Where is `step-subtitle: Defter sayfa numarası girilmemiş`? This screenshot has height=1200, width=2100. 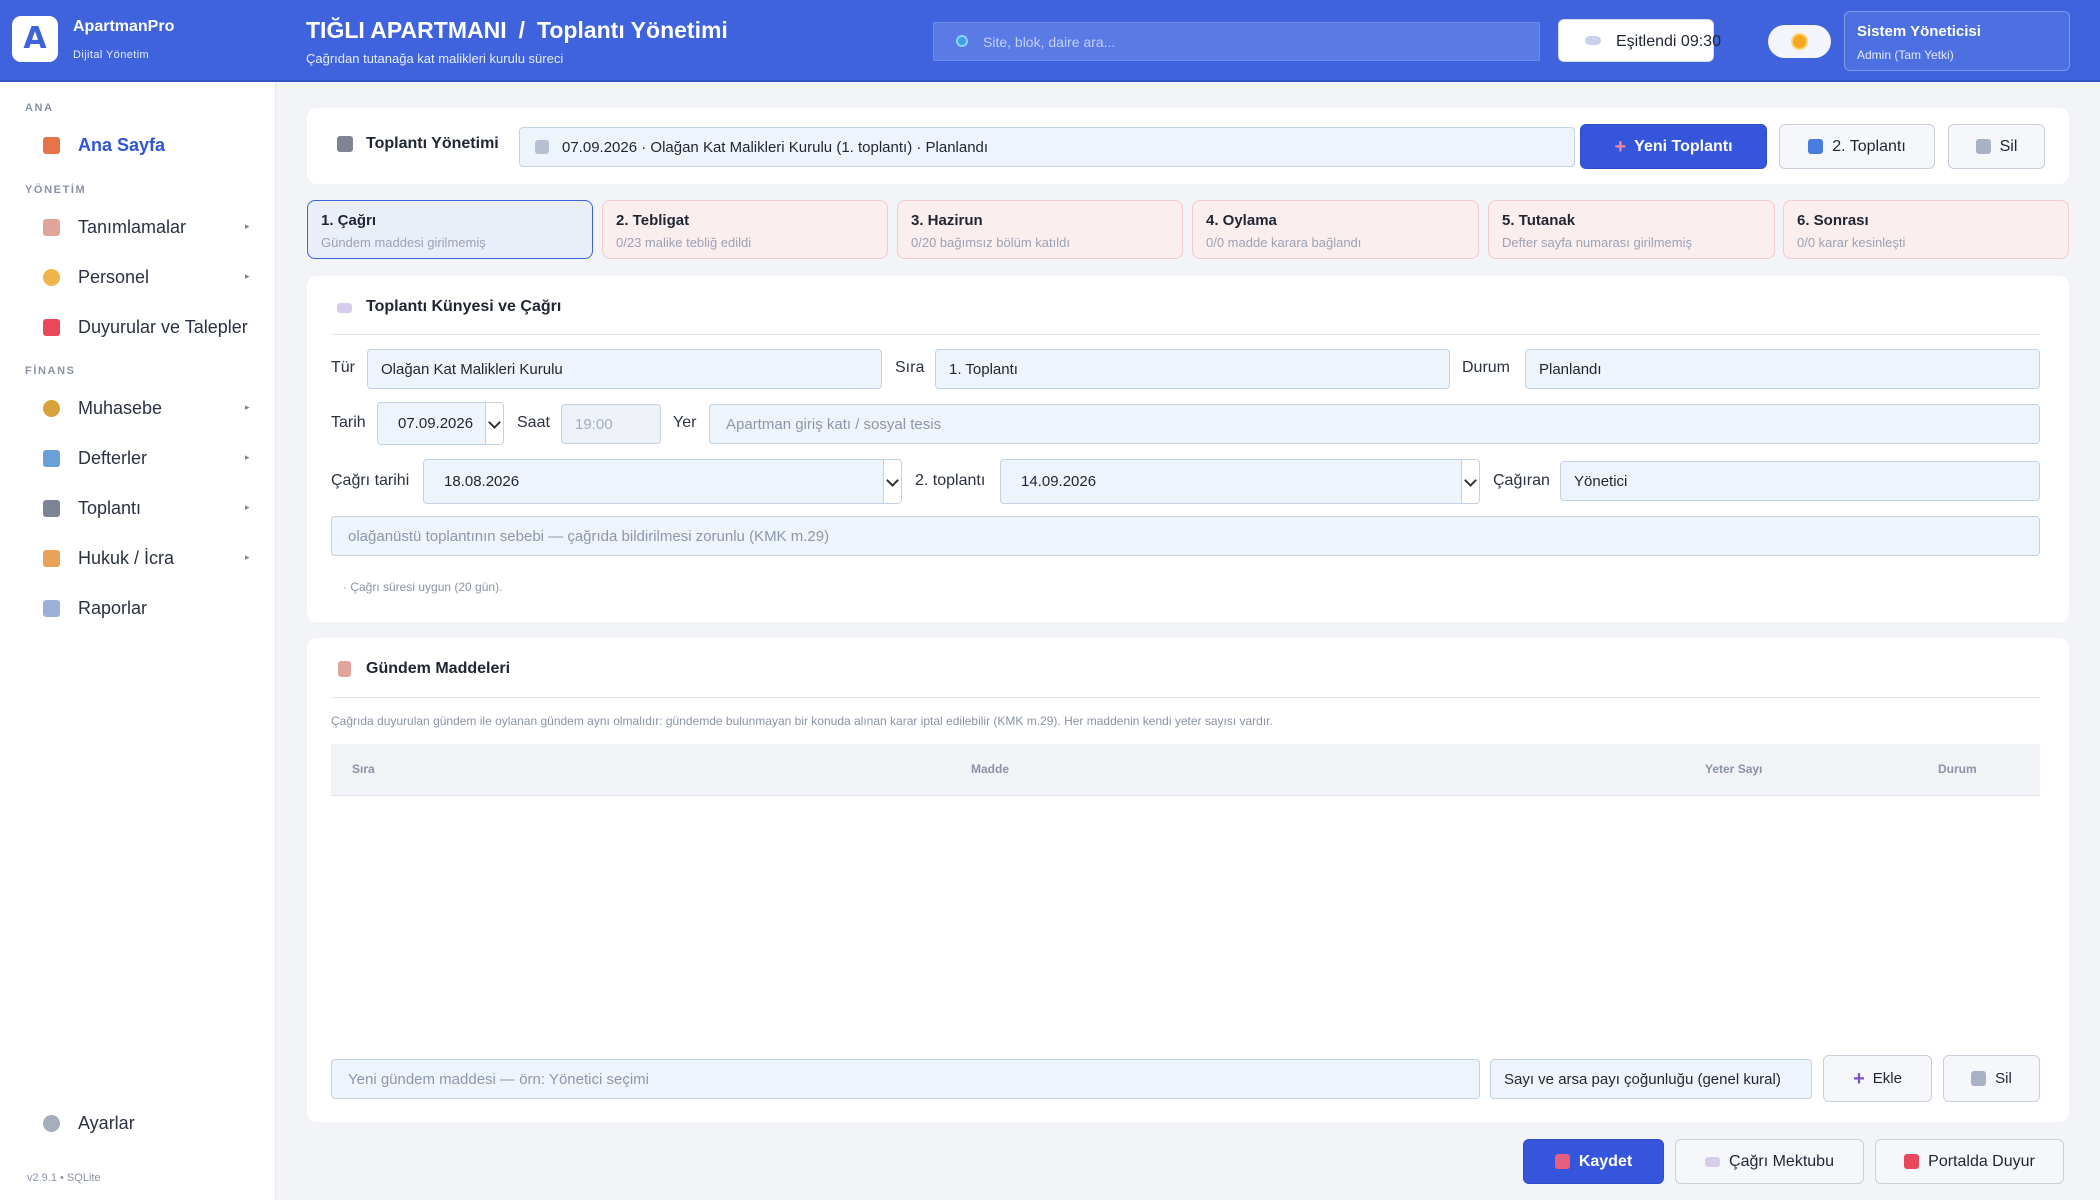 step-subtitle: Defter sayfa numarası girilmemiş is located at coordinates (1597, 242).